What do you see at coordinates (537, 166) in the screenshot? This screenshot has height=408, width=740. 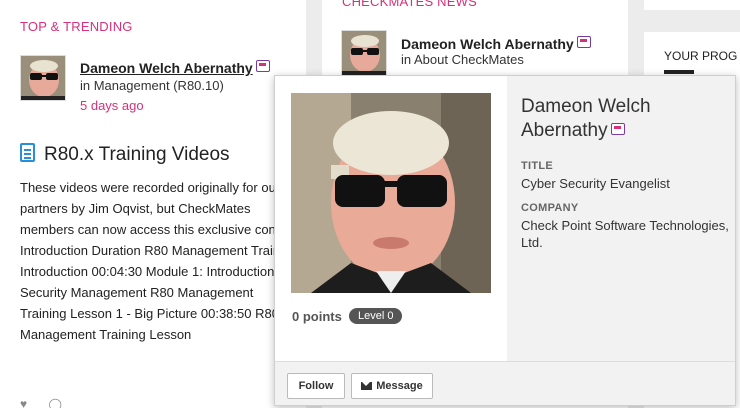 I see `title-label: TITLE` at bounding box center [537, 166].